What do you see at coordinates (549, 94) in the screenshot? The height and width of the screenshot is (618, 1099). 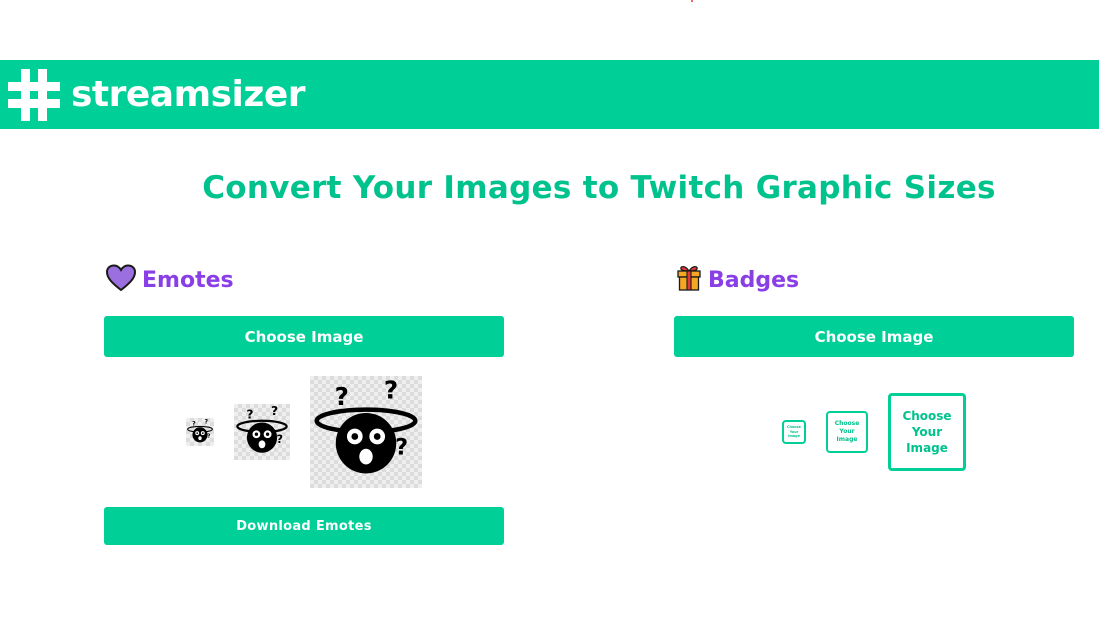 I see `header-bar: streamsizer` at bounding box center [549, 94].